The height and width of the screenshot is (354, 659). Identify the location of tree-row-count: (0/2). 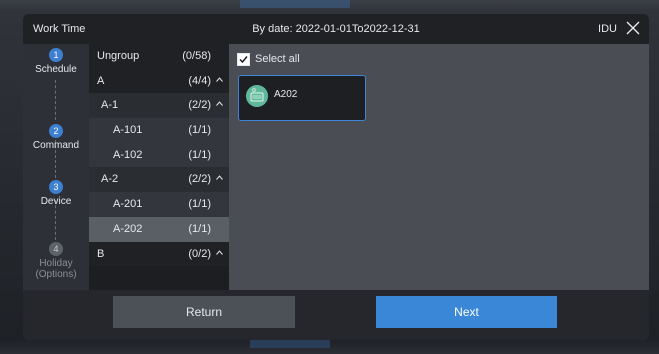
(199, 253).